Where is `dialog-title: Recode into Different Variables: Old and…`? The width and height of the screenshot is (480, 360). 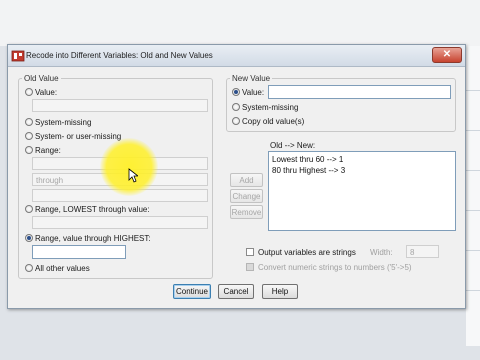
dialog-title: Recode into Different Variables: Old and… is located at coordinates (119, 55).